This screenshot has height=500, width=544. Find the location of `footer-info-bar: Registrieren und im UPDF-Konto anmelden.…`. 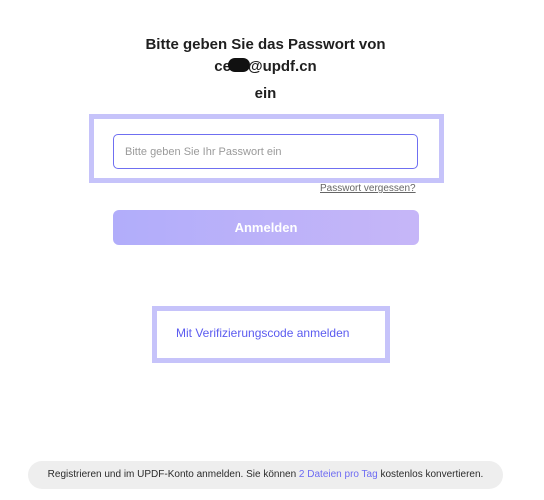

footer-info-bar: Registrieren und im UPDF-Konto anmelden.… is located at coordinates (265, 475).